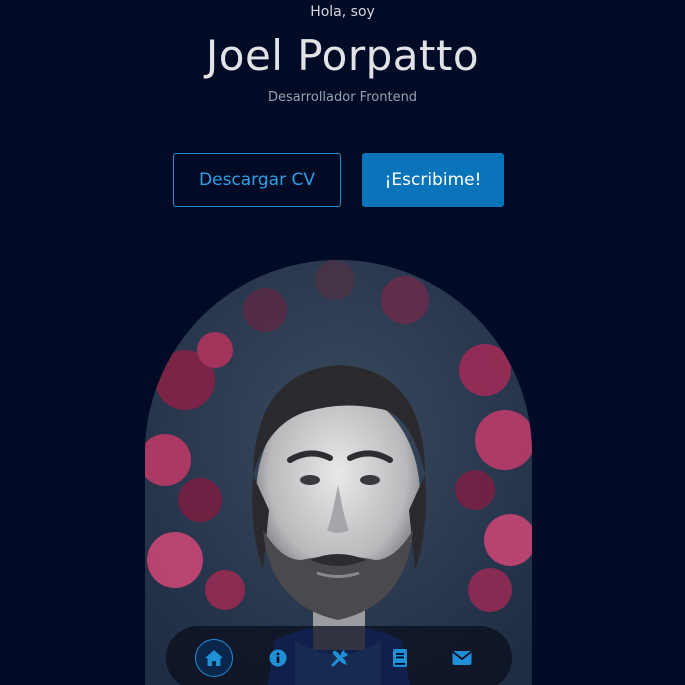 This screenshot has height=685, width=685. What do you see at coordinates (342, 12) in the screenshot?
I see `greeting-text: Hola, soy` at bounding box center [342, 12].